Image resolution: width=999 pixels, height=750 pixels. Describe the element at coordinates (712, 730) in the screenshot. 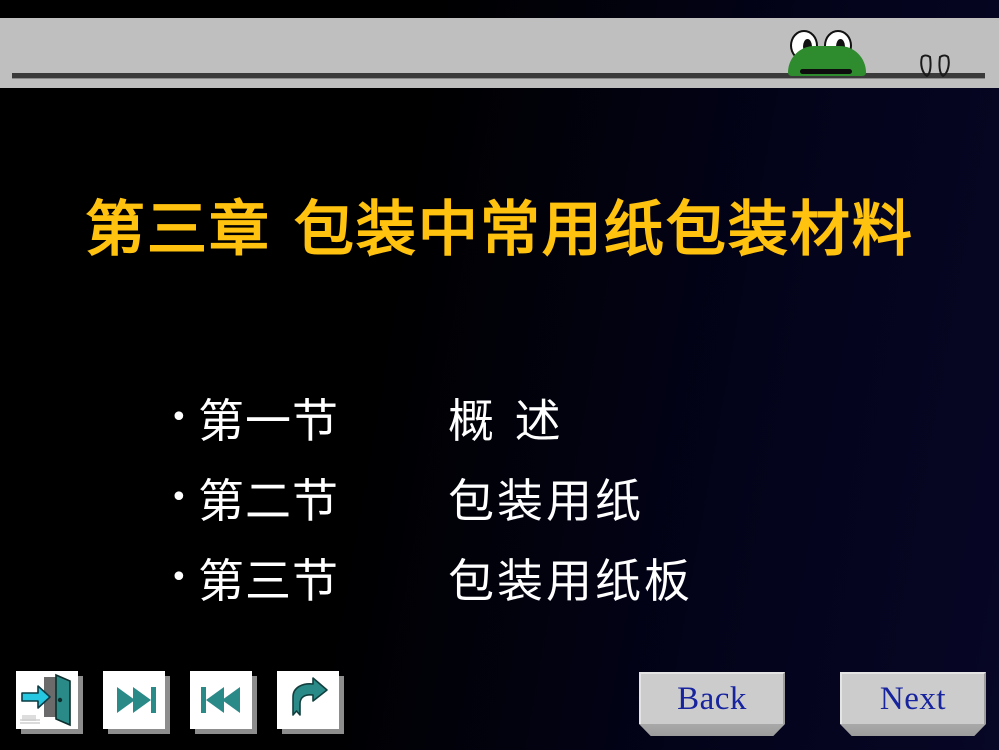

I see `back-button-base` at that location.